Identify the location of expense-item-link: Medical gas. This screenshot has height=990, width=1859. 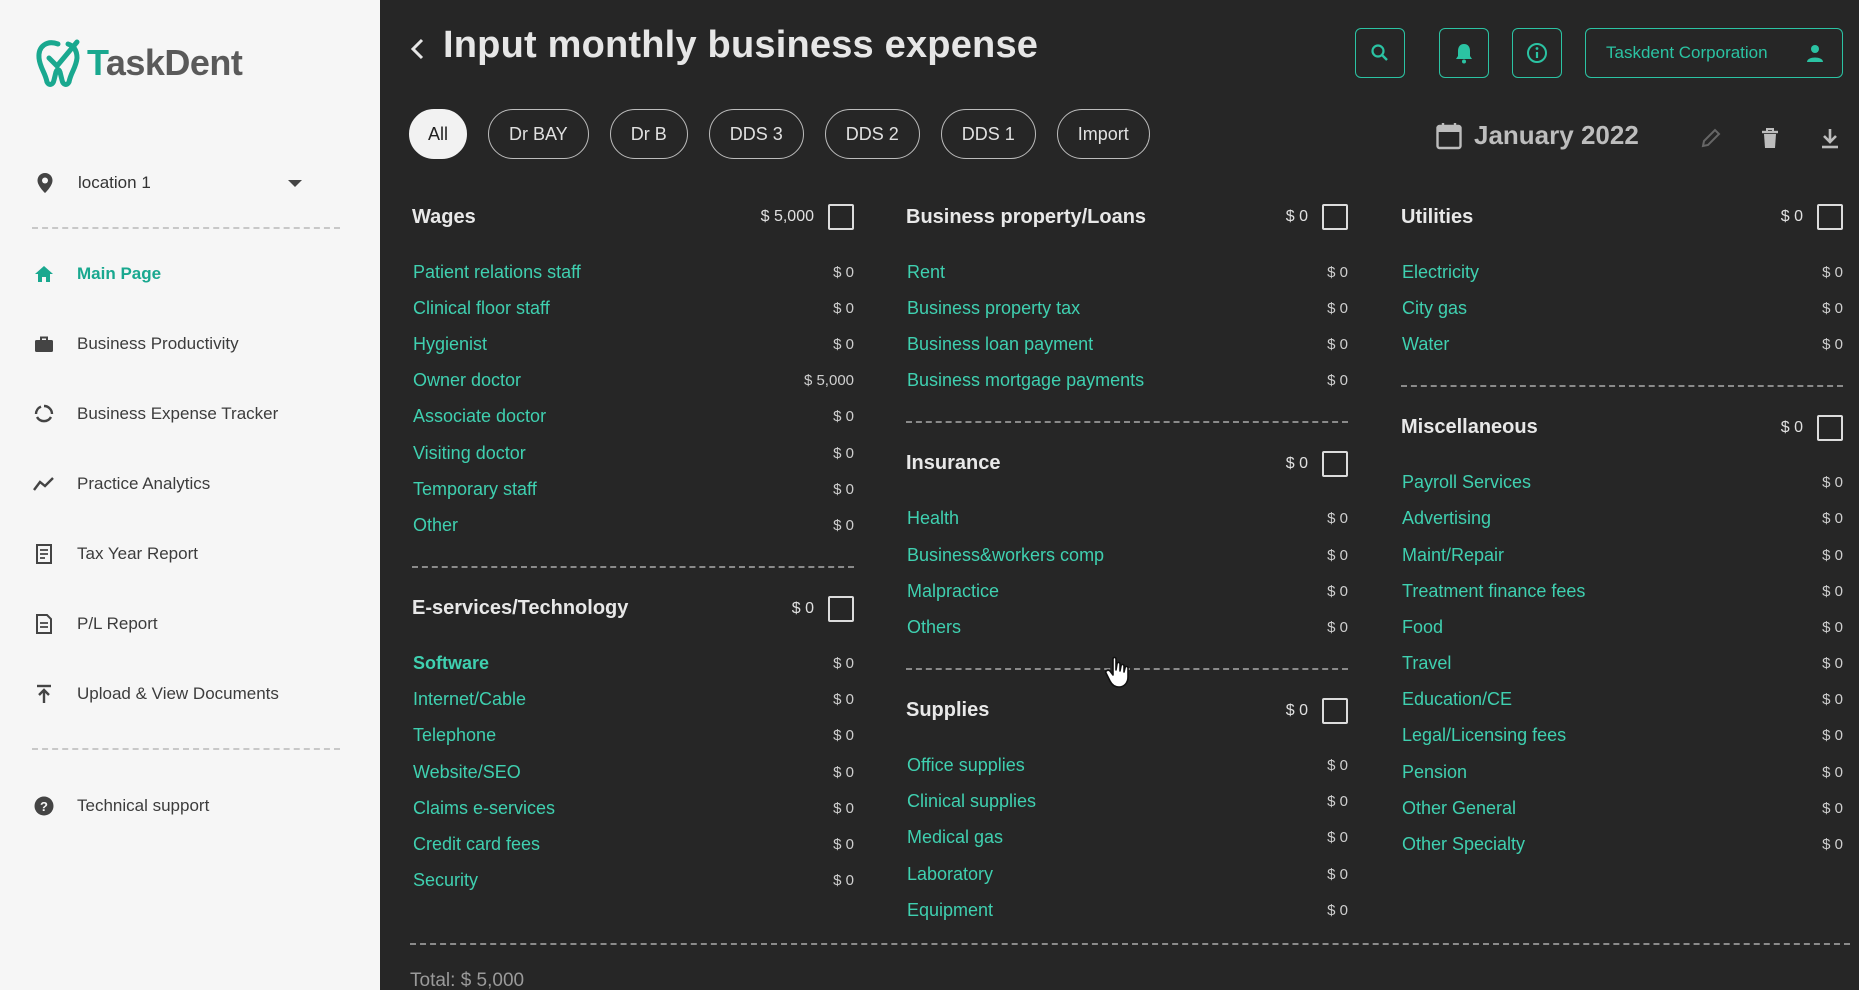
(955, 837).